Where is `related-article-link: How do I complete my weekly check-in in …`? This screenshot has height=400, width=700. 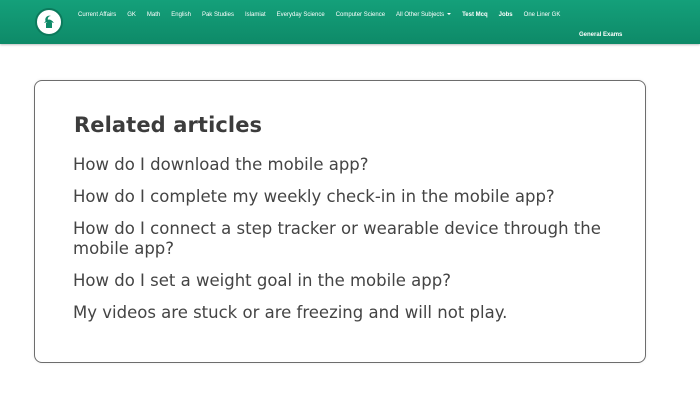 related-article-link: How do I complete my weekly check-in in … is located at coordinates (345, 197).